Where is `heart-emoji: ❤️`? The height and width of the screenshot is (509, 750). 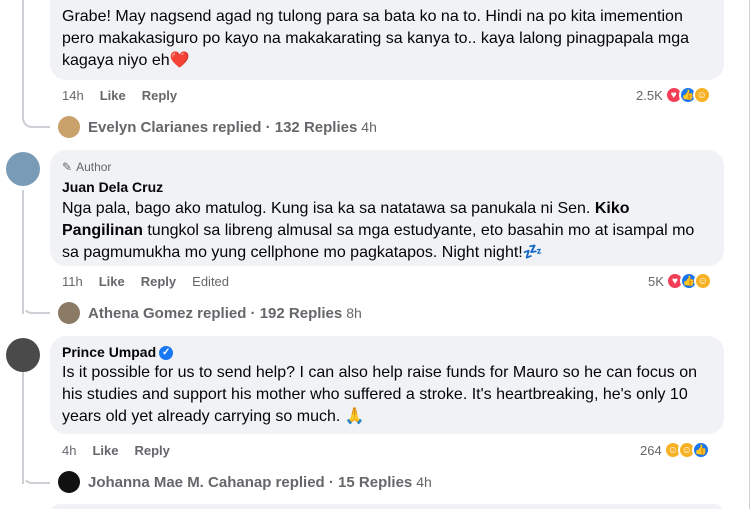
heart-emoji: ❤️ is located at coordinates (179, 60).